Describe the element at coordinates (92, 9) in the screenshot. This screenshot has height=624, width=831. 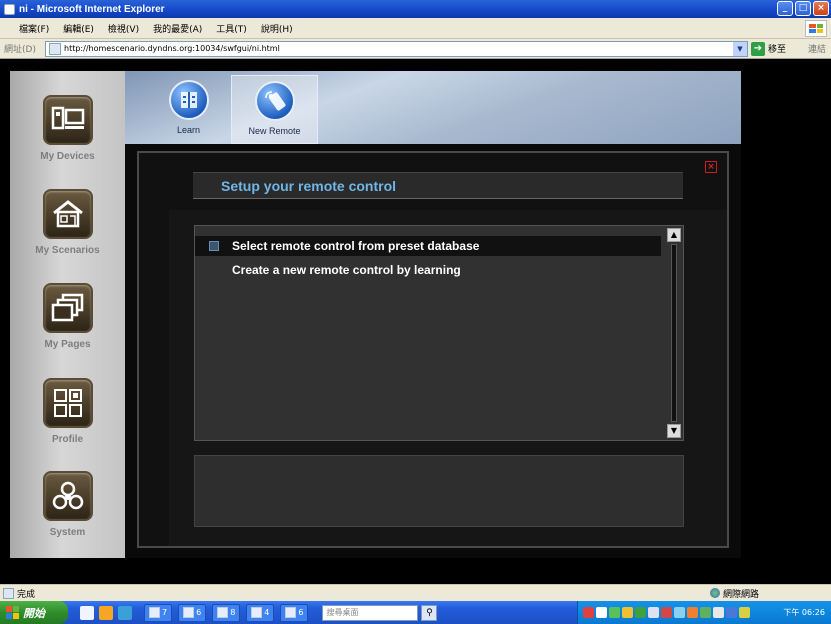
I see `window-title: ni - Microsoft Internet Explorer` at that location.